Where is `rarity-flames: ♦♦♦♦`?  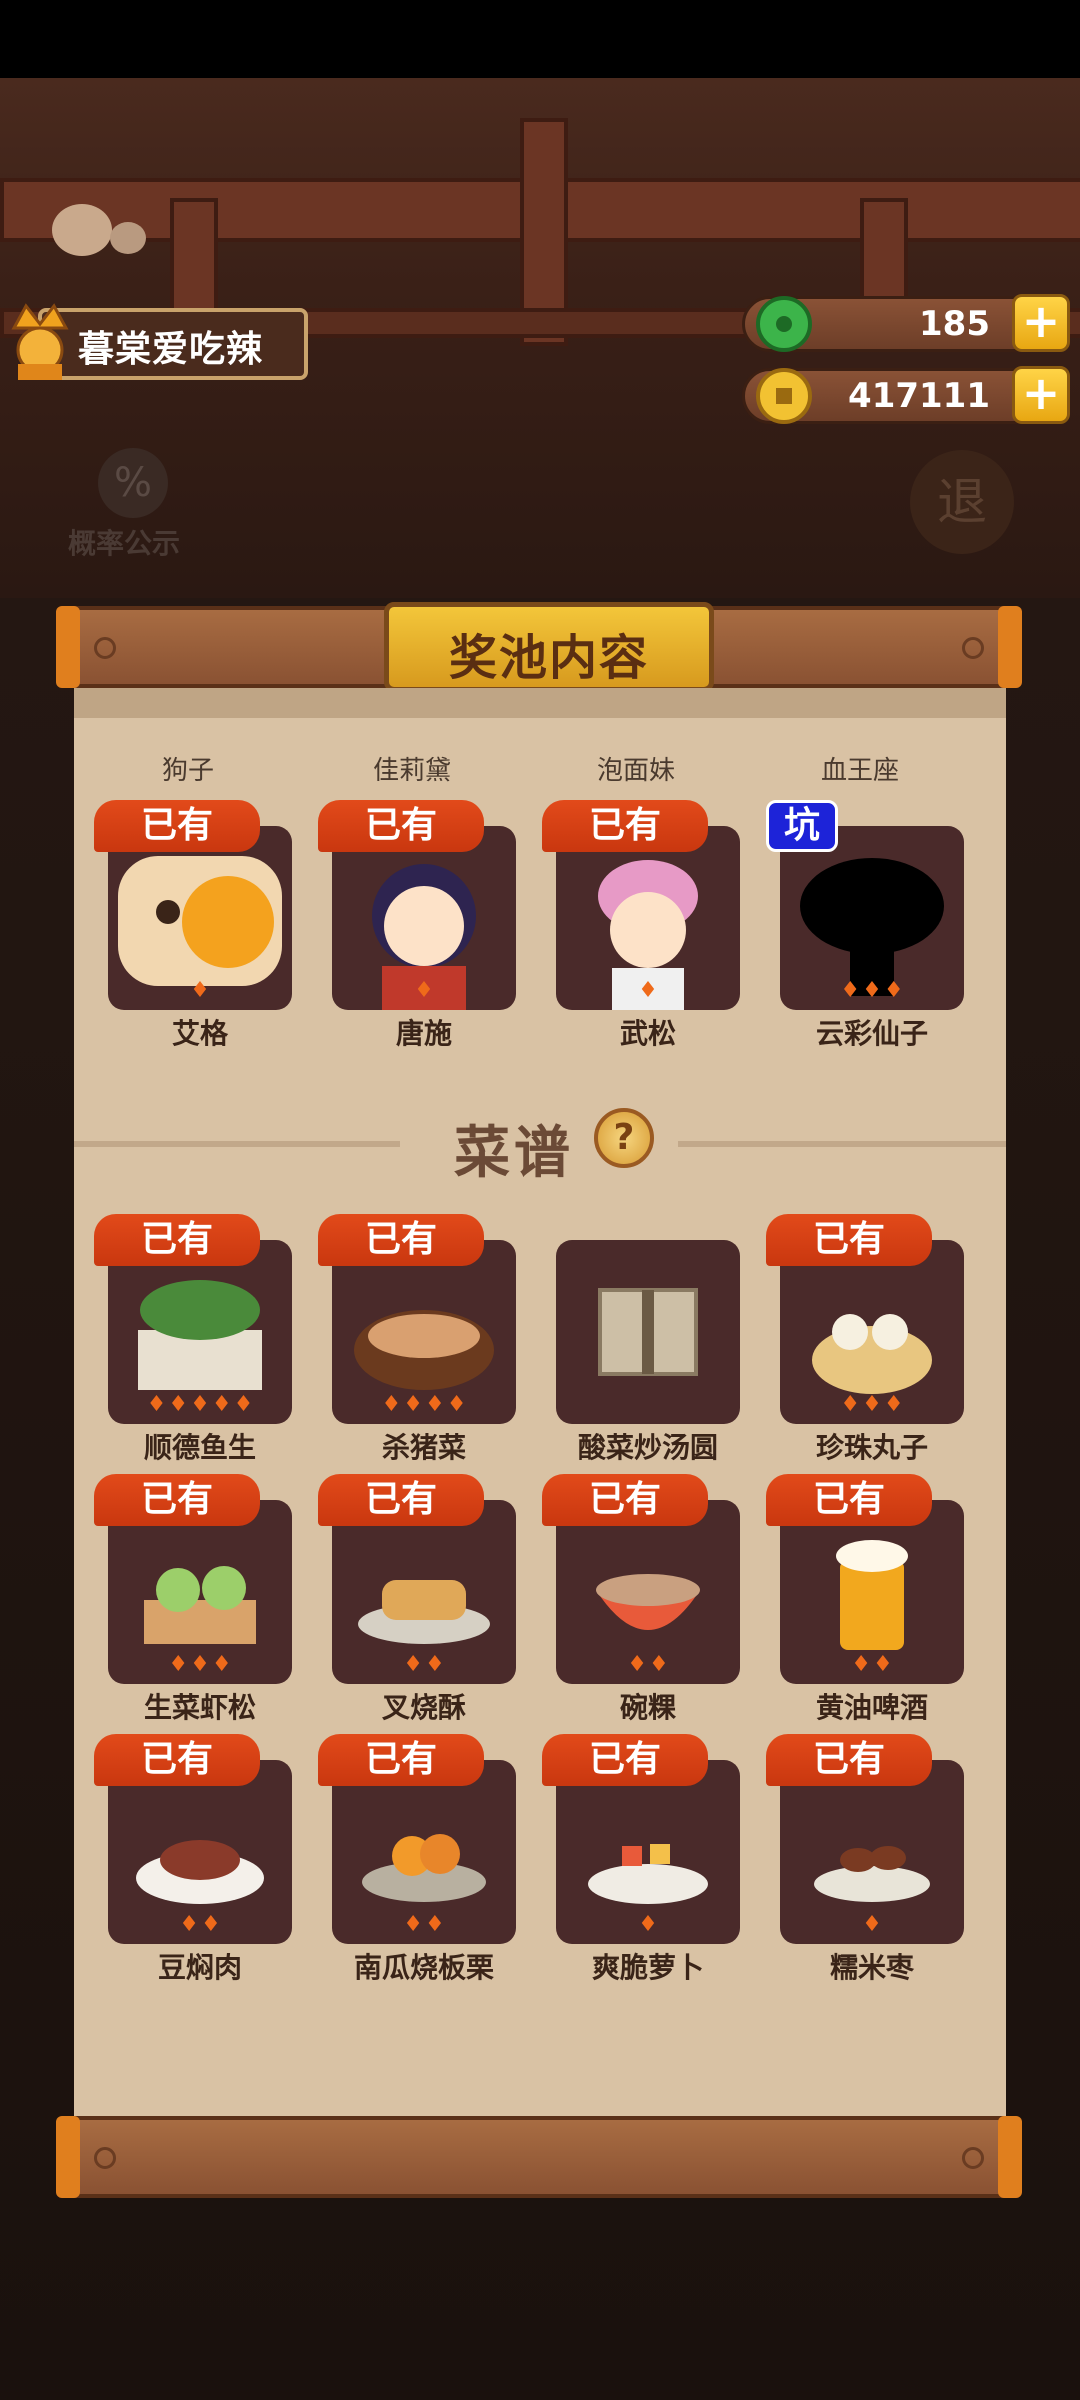 rarity-flames: ♦♦♦♦ is located at coordinates (424, 1404).